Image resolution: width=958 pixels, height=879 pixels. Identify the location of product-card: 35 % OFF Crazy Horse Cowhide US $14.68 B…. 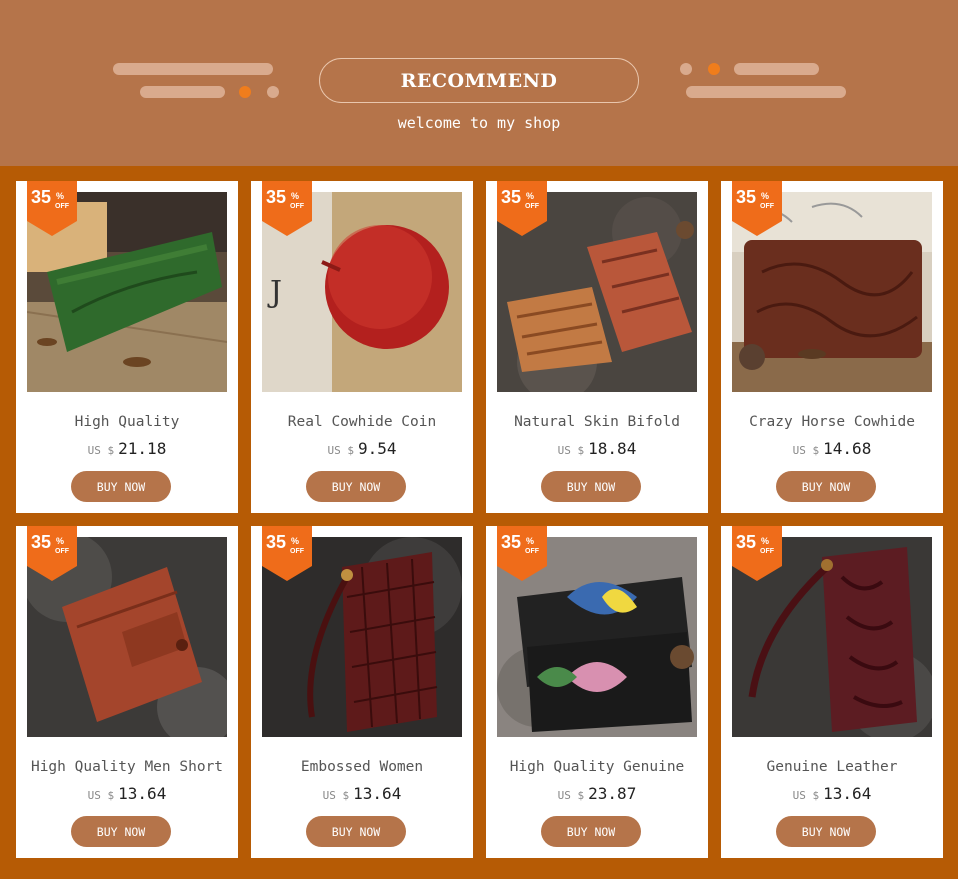
(832, 347).